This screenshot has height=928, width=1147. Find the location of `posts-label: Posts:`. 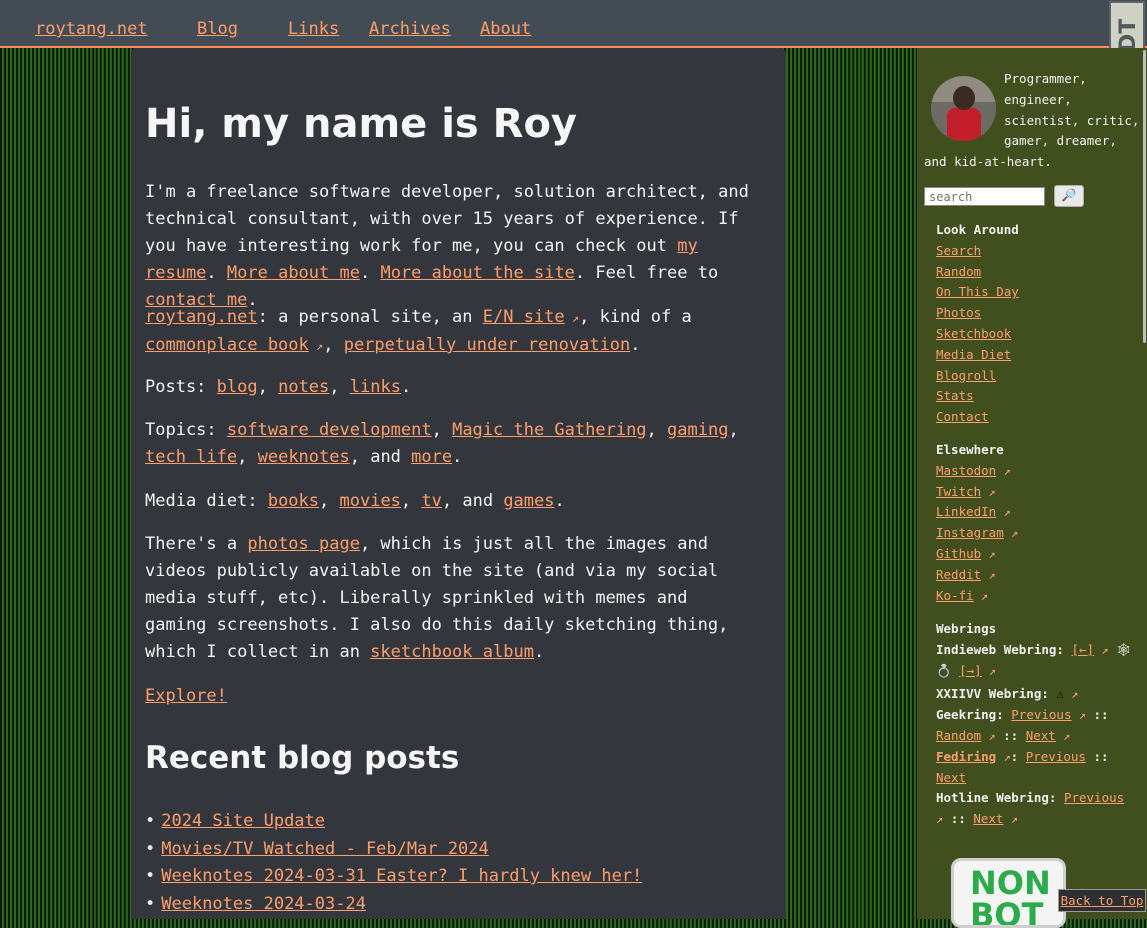

posts-label: Posts: is located at coordinates (181, 387).